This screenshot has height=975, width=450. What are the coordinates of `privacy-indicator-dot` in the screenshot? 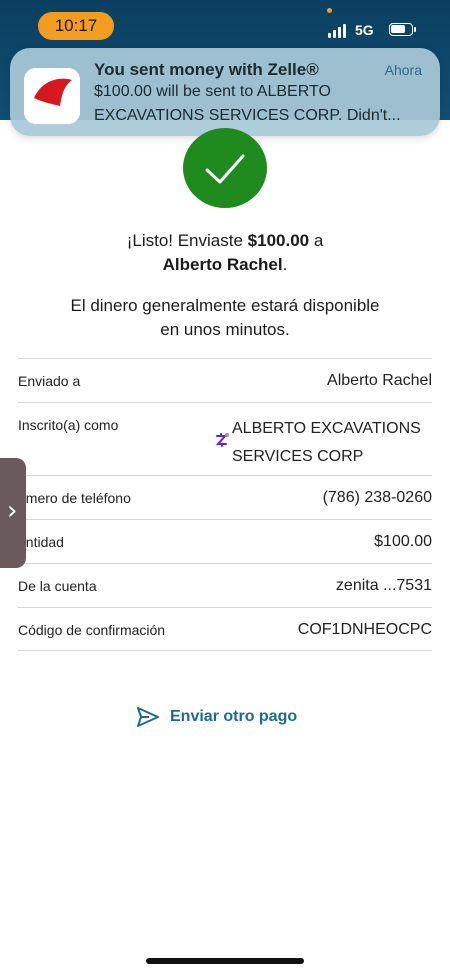 It's located at (329, 10).